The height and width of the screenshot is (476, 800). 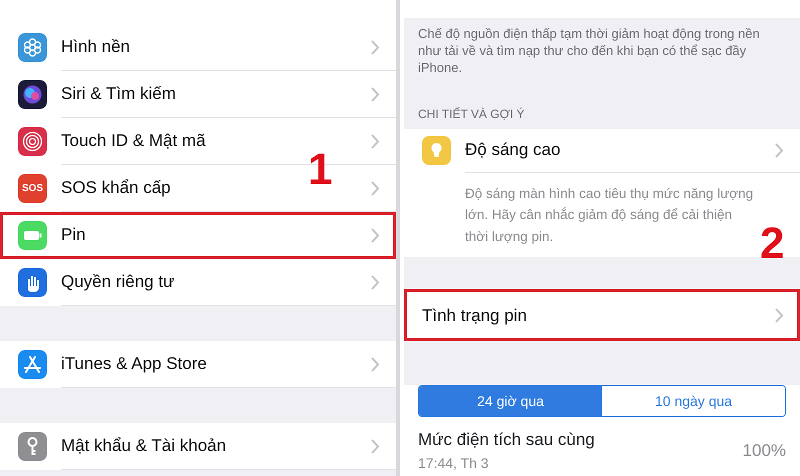 I want to click on row-label: Độ sáng cao, so click(x=512, y=150).